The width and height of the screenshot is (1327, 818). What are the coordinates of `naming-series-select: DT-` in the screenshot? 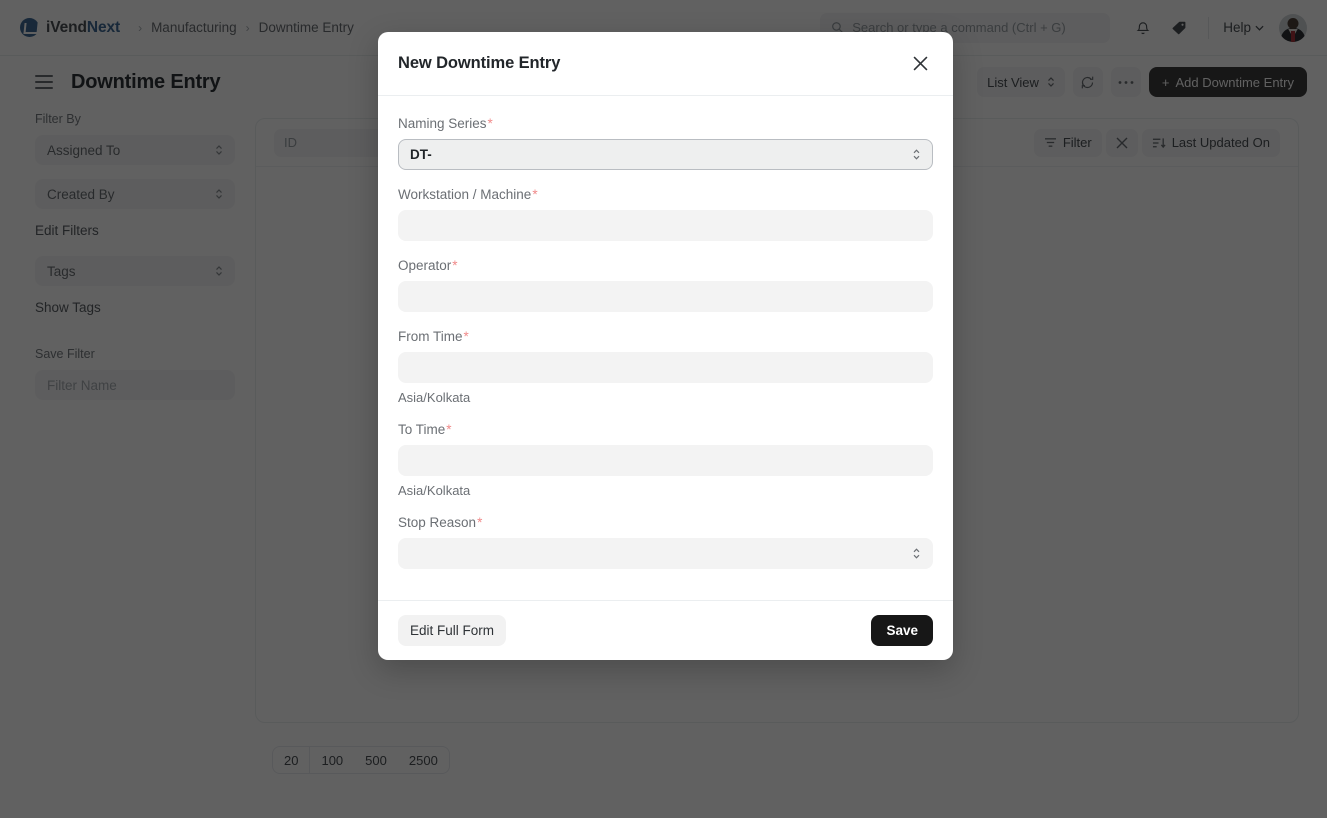 It's located at (665, 154).